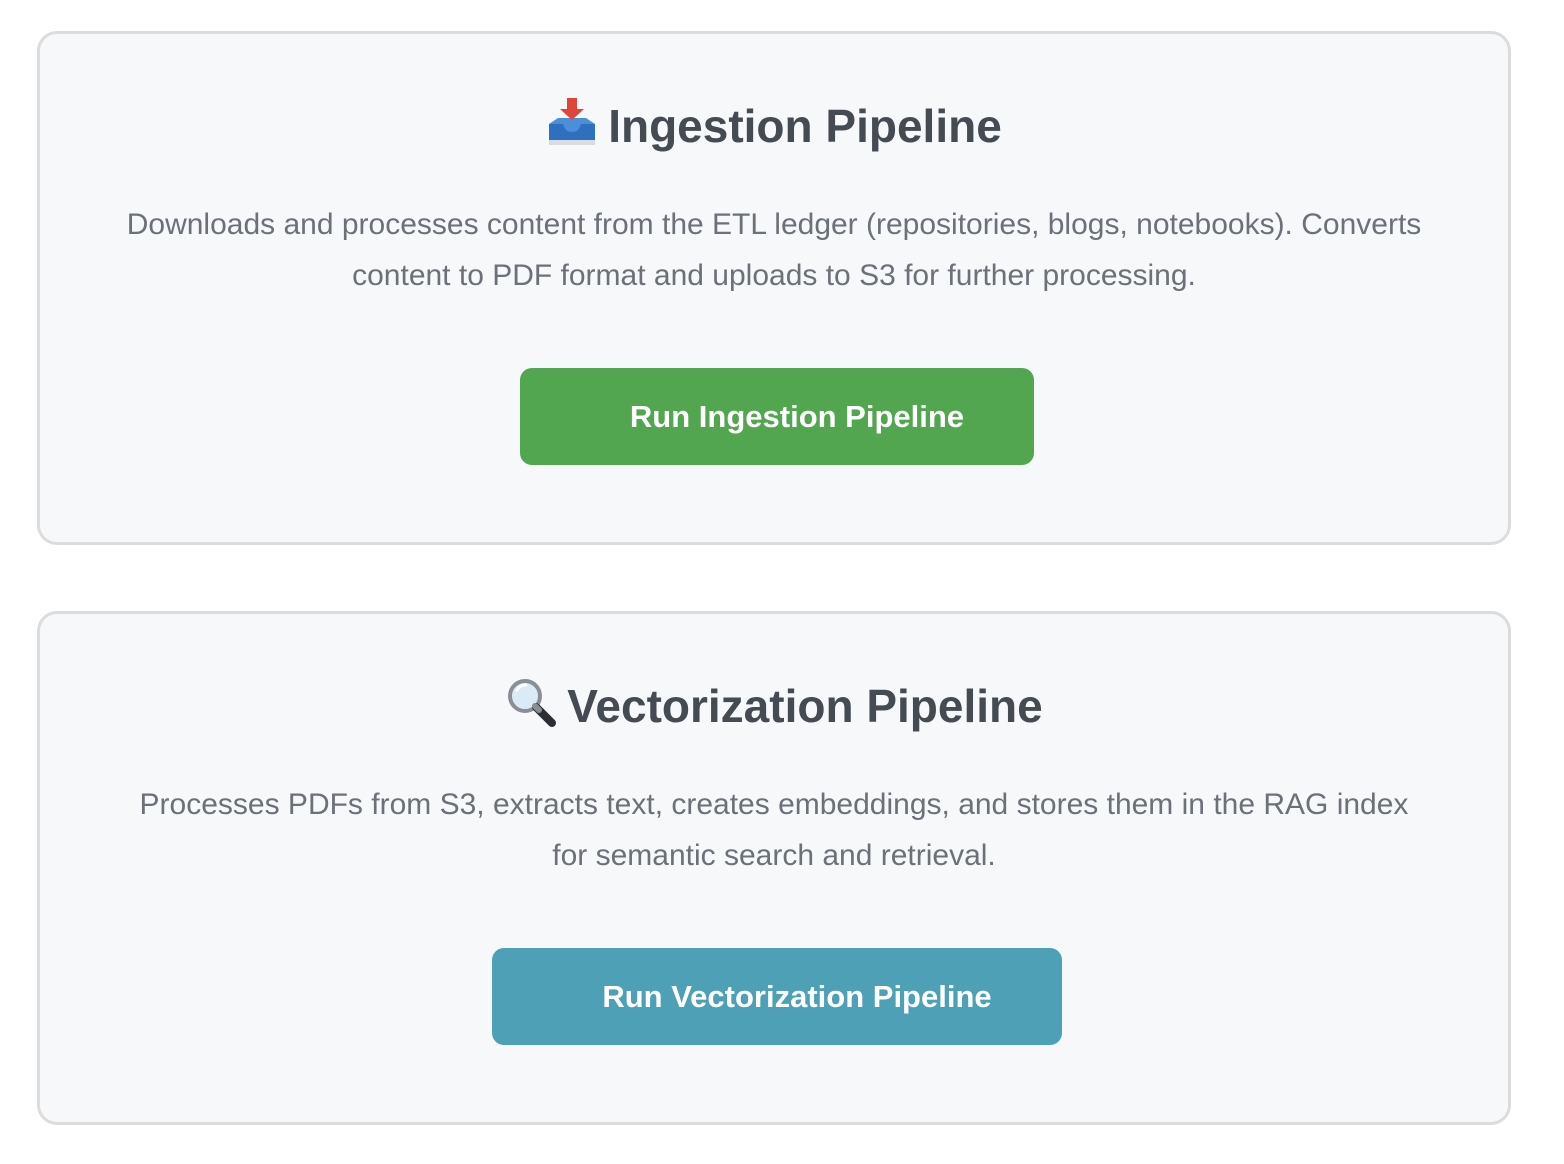 The width and height of the screenshot is (1564, 1164). What do you see at coordinates (777, 996) in the screenshot?
I see `run-vectorization-pipeline-button: Run Vectorization Pipeline` at bounding box center [777, 996].